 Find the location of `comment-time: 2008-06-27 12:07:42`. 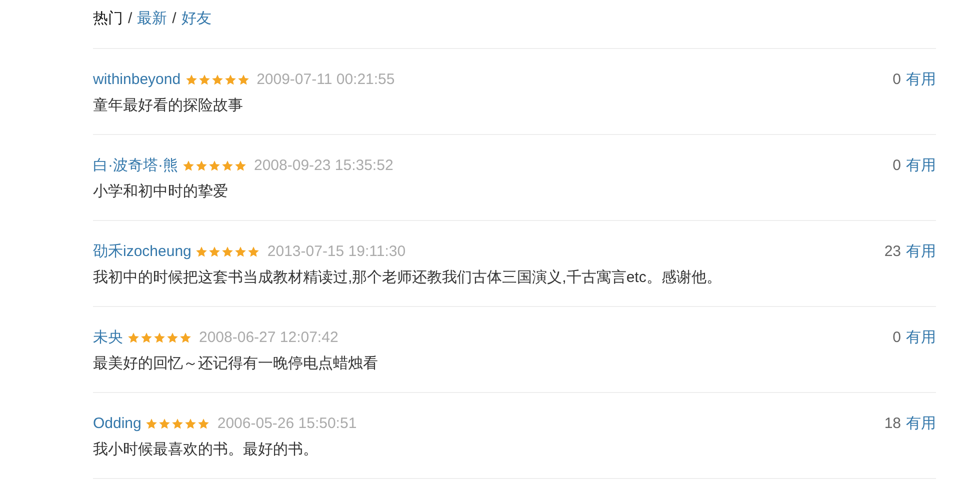

comment-time: 2008-06-27 12:07:42 is located at coordinates (268, 338).